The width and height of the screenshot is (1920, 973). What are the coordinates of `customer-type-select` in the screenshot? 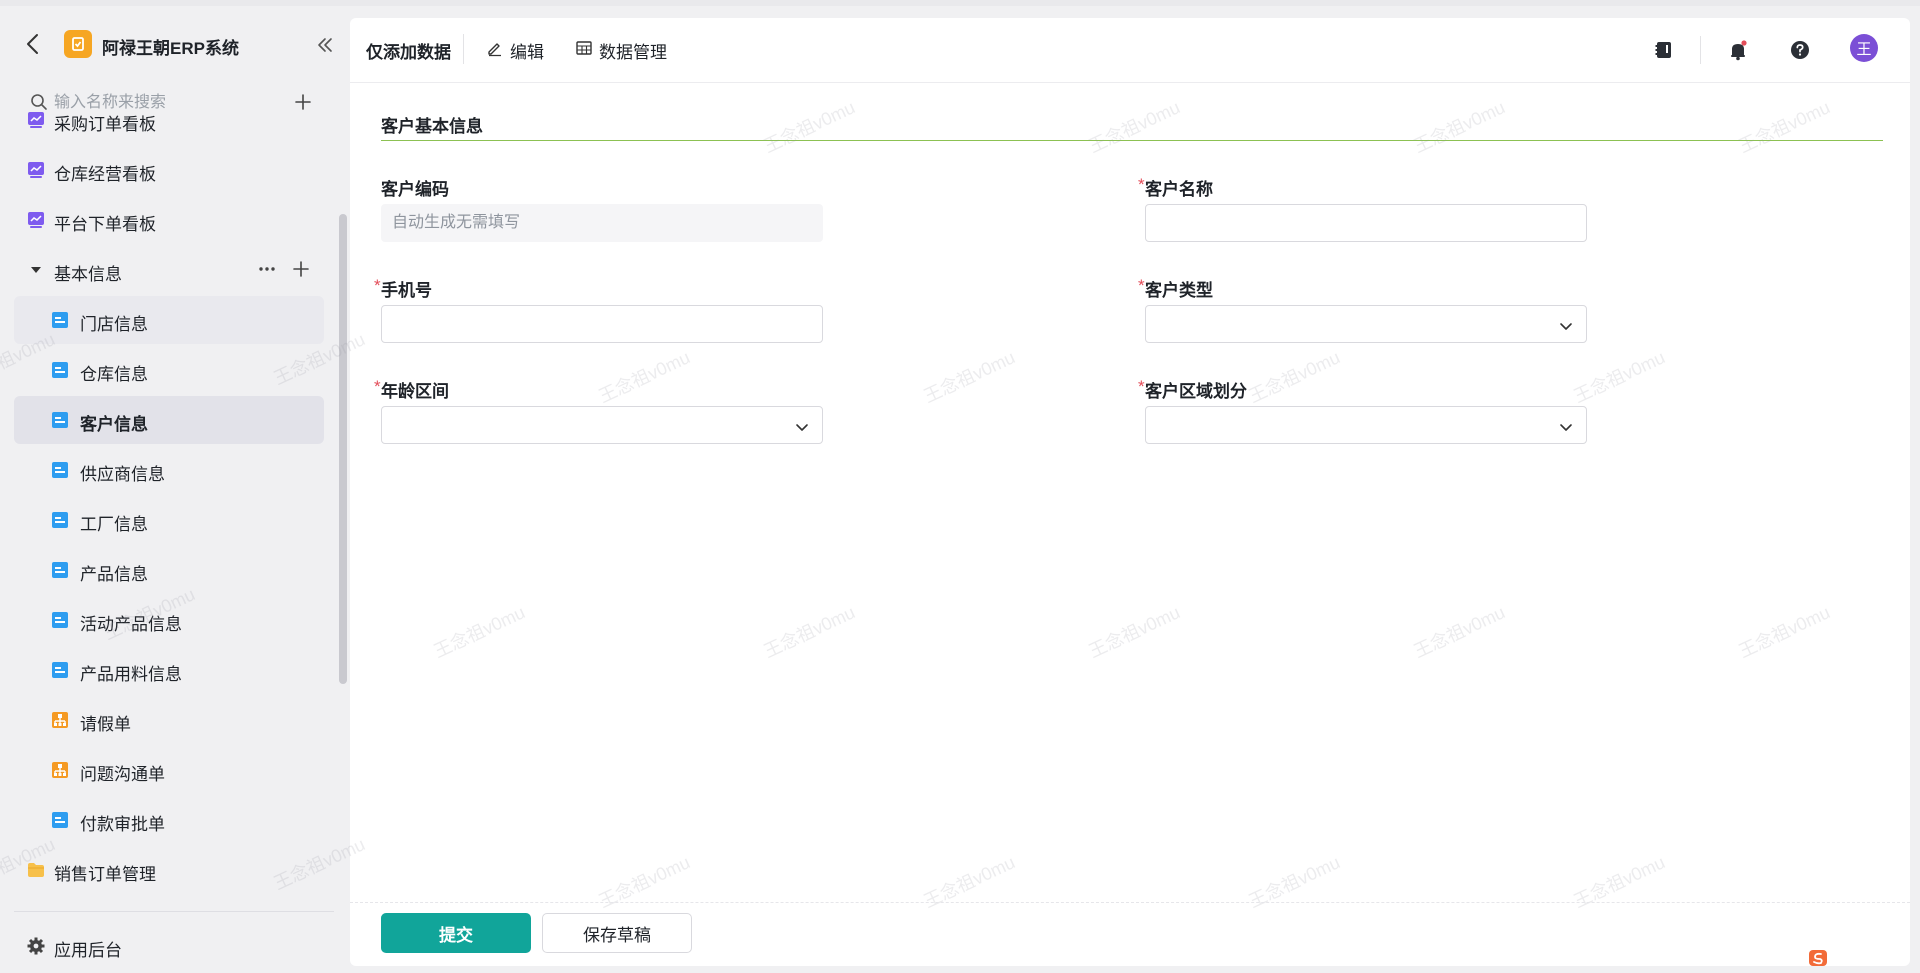 It's located at (1366, 324).